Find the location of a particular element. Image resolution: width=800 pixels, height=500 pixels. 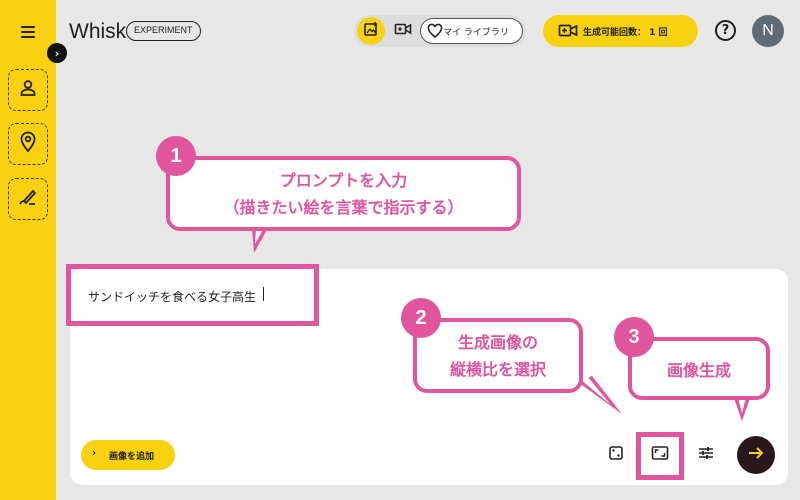

expand-sidebar-button: › is located at coordinates (57, 53).